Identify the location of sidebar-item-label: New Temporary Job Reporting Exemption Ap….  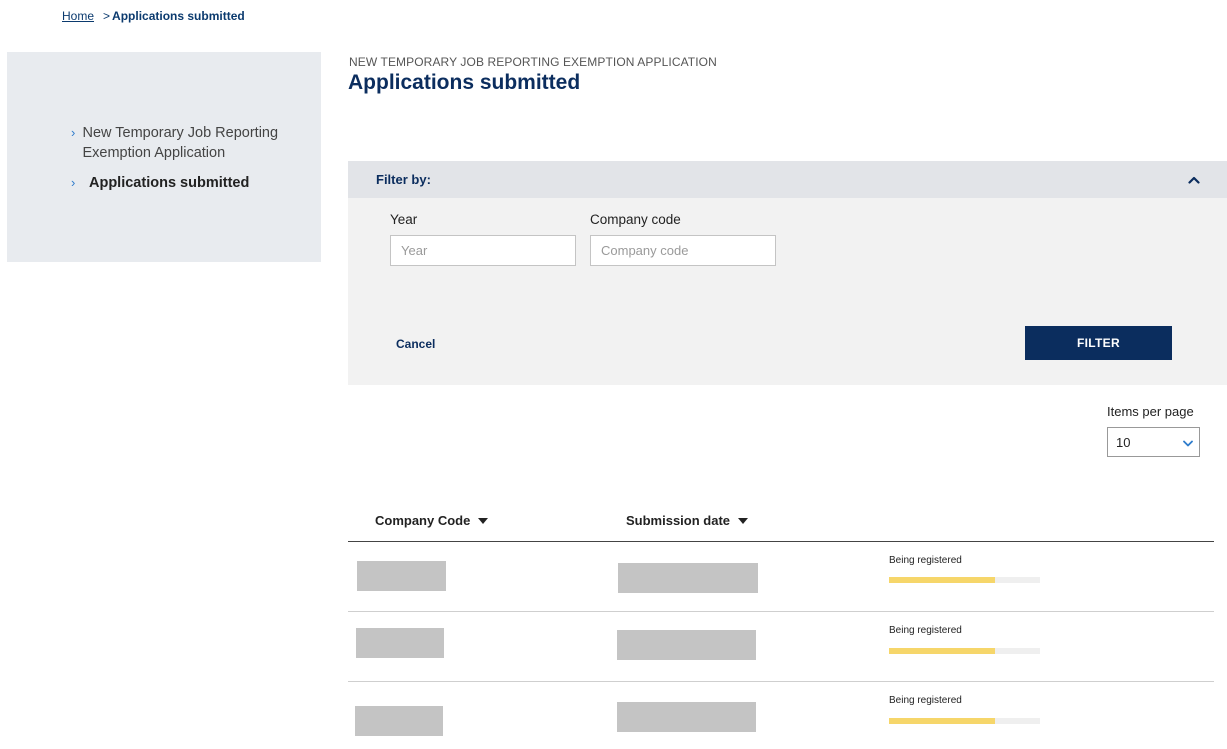
(180, 143).